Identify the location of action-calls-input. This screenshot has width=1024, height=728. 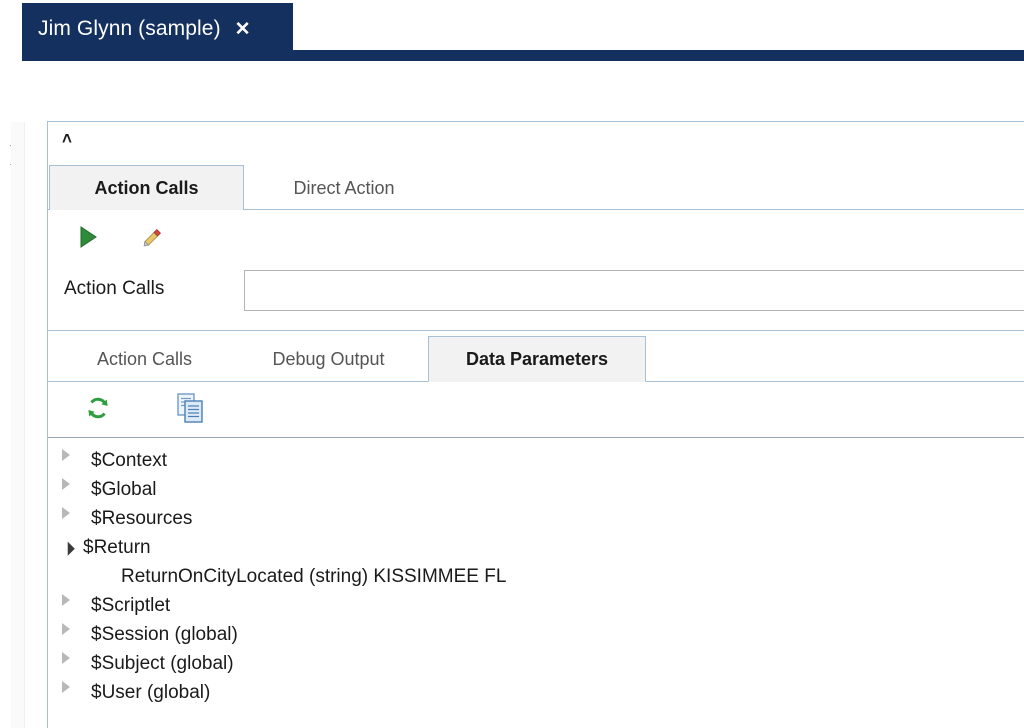
(634, 290).